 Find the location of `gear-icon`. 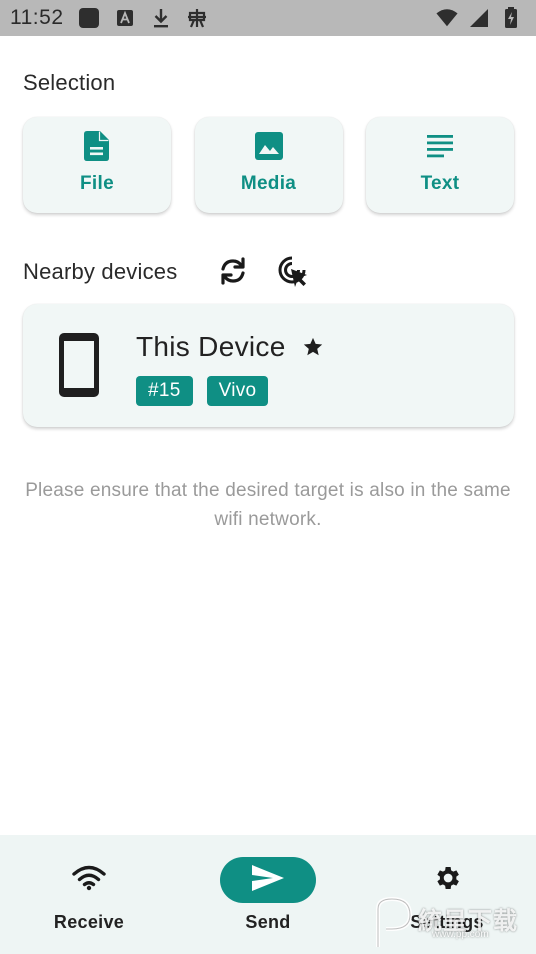

gear-icon is located at coordinates (447, 880).